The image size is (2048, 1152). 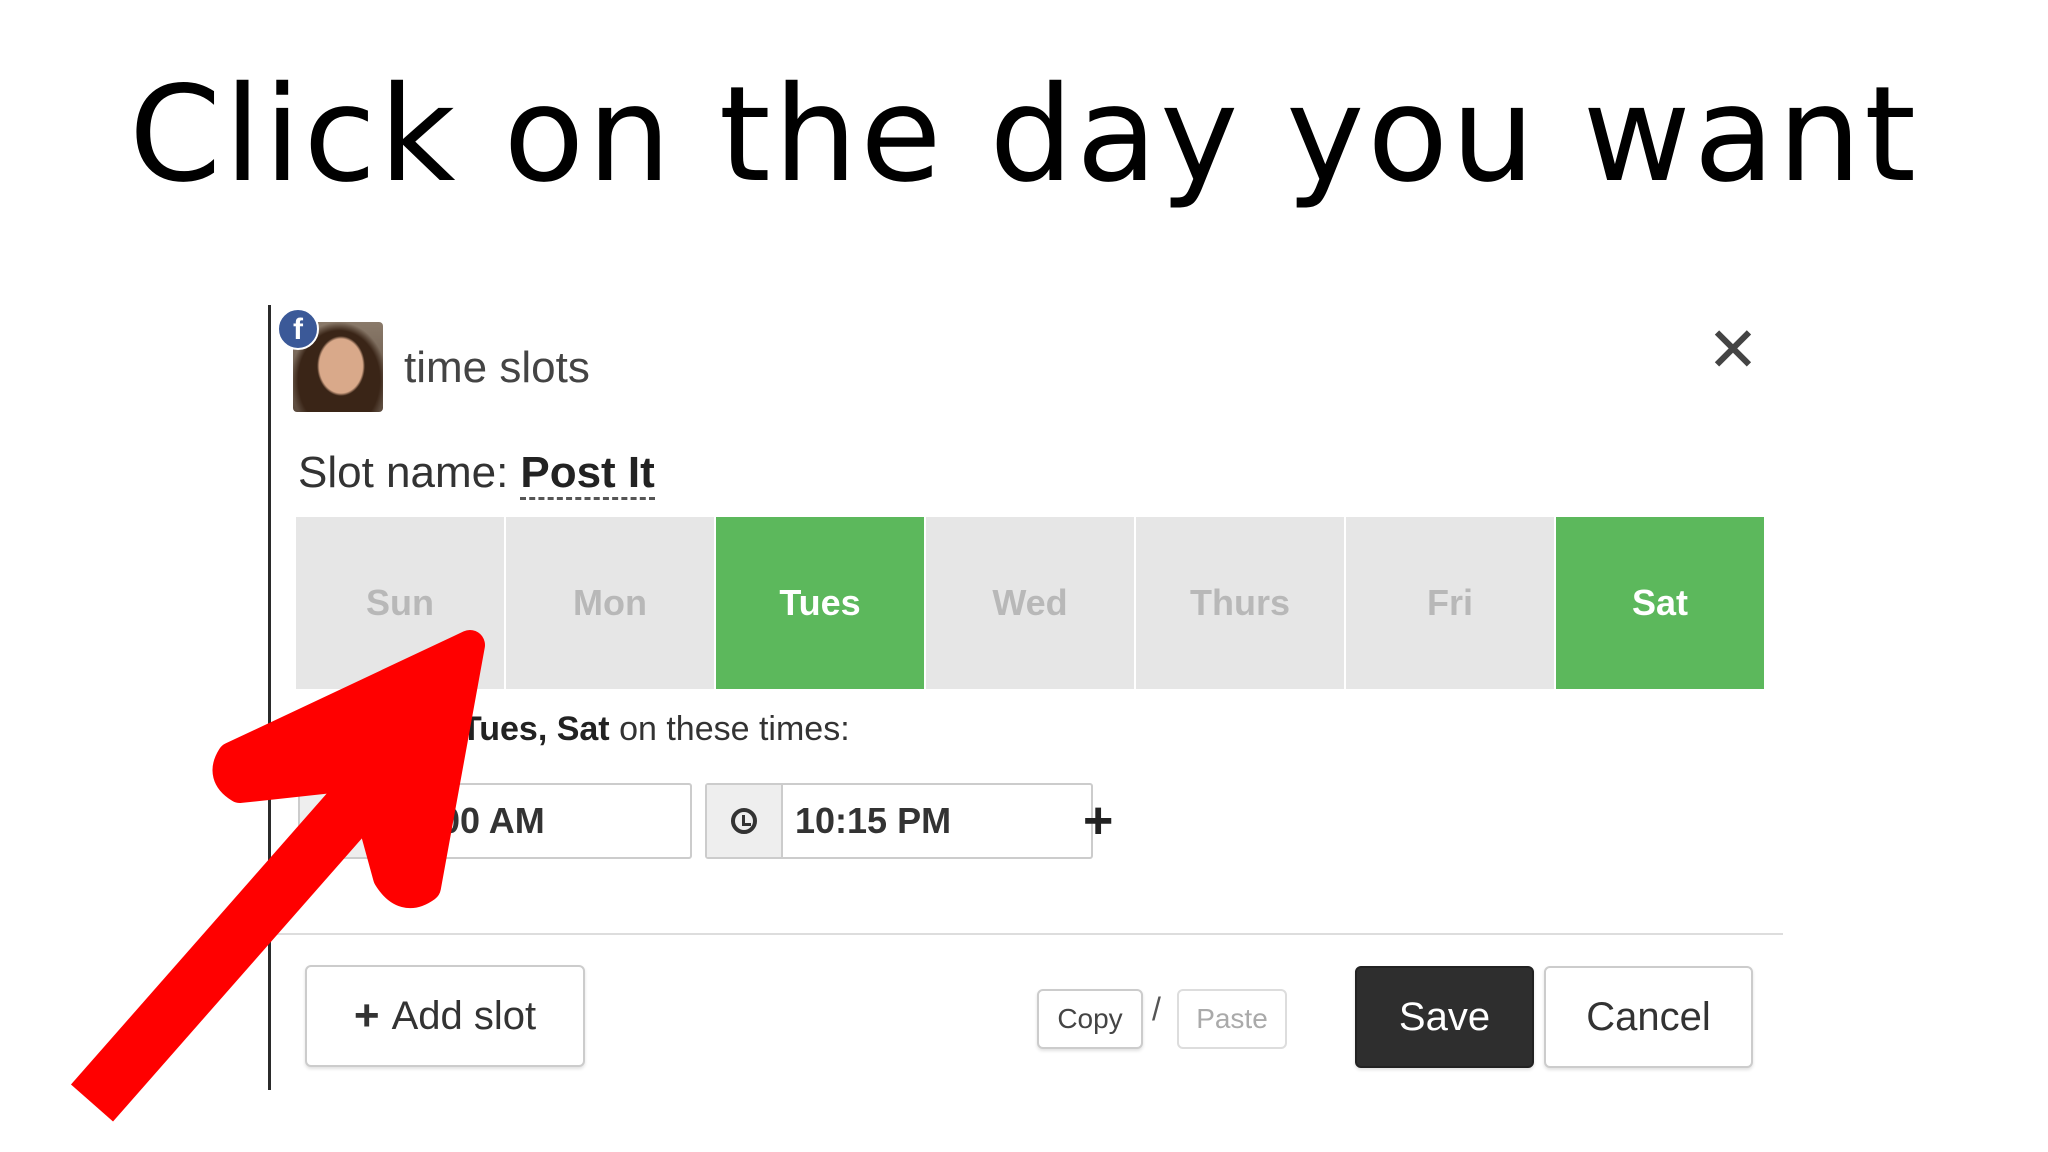 What do you see at coordinates (734, 729) in the screenshot?
I see `repeat-suffix: on these times:` at bounding box center [734, 729].